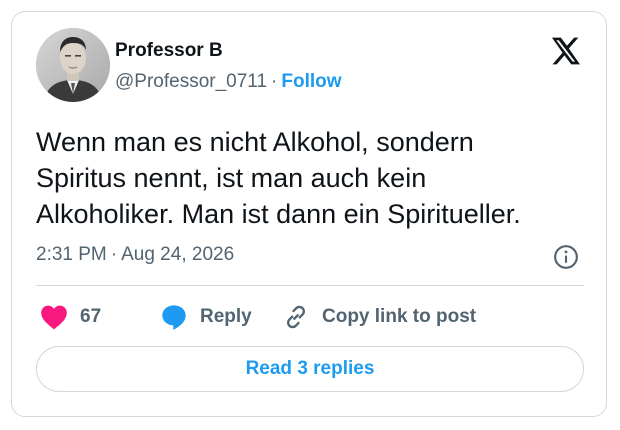 The height and width of the screenshot is (430, 620). Describe the element at coordinates (174, 317) in the screenshot. I see `speech-bubble-icon` at that location.